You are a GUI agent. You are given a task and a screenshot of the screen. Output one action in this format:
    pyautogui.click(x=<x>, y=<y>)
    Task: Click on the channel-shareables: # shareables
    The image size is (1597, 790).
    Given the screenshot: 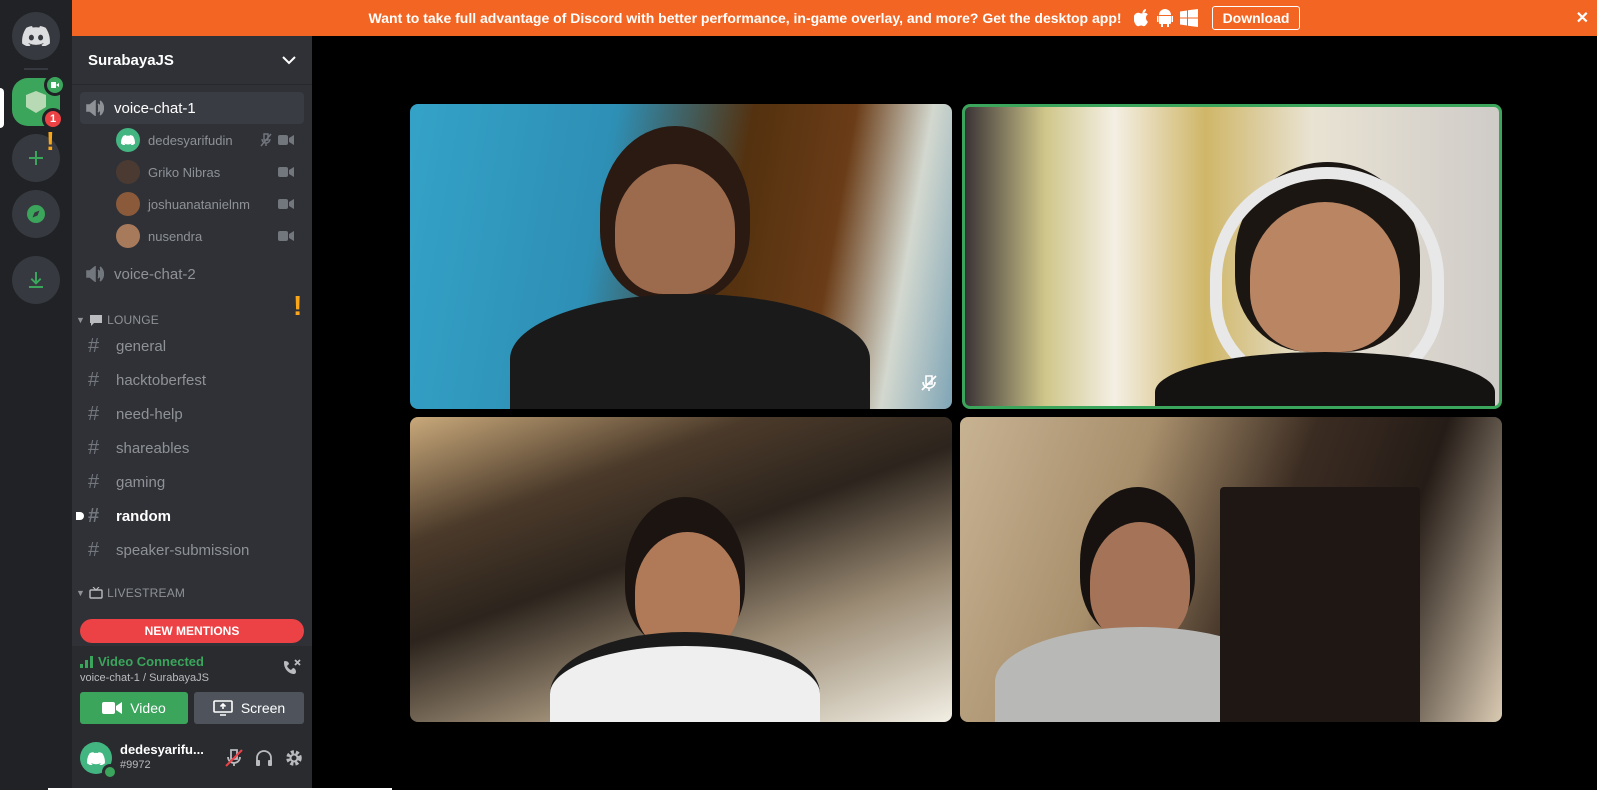 What is the action you would take?
    pyautogui.click(x=192, y=448)
    